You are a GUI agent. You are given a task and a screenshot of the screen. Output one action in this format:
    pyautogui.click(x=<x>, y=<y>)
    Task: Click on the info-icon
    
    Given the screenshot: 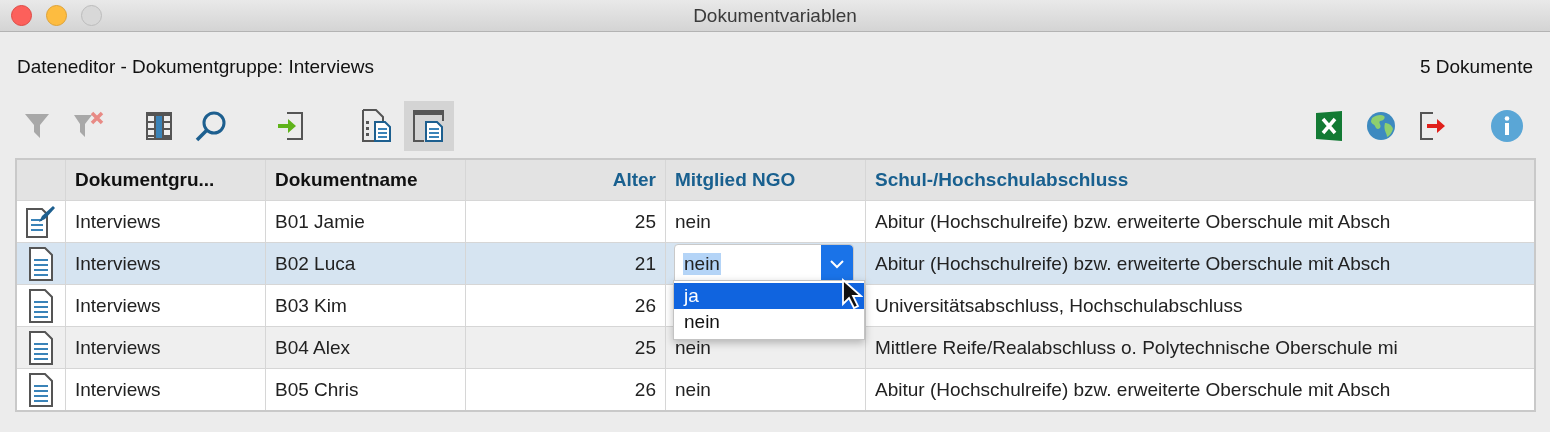 What is the action you would take?
    pyautogui.click(x=1507, y=126)
    